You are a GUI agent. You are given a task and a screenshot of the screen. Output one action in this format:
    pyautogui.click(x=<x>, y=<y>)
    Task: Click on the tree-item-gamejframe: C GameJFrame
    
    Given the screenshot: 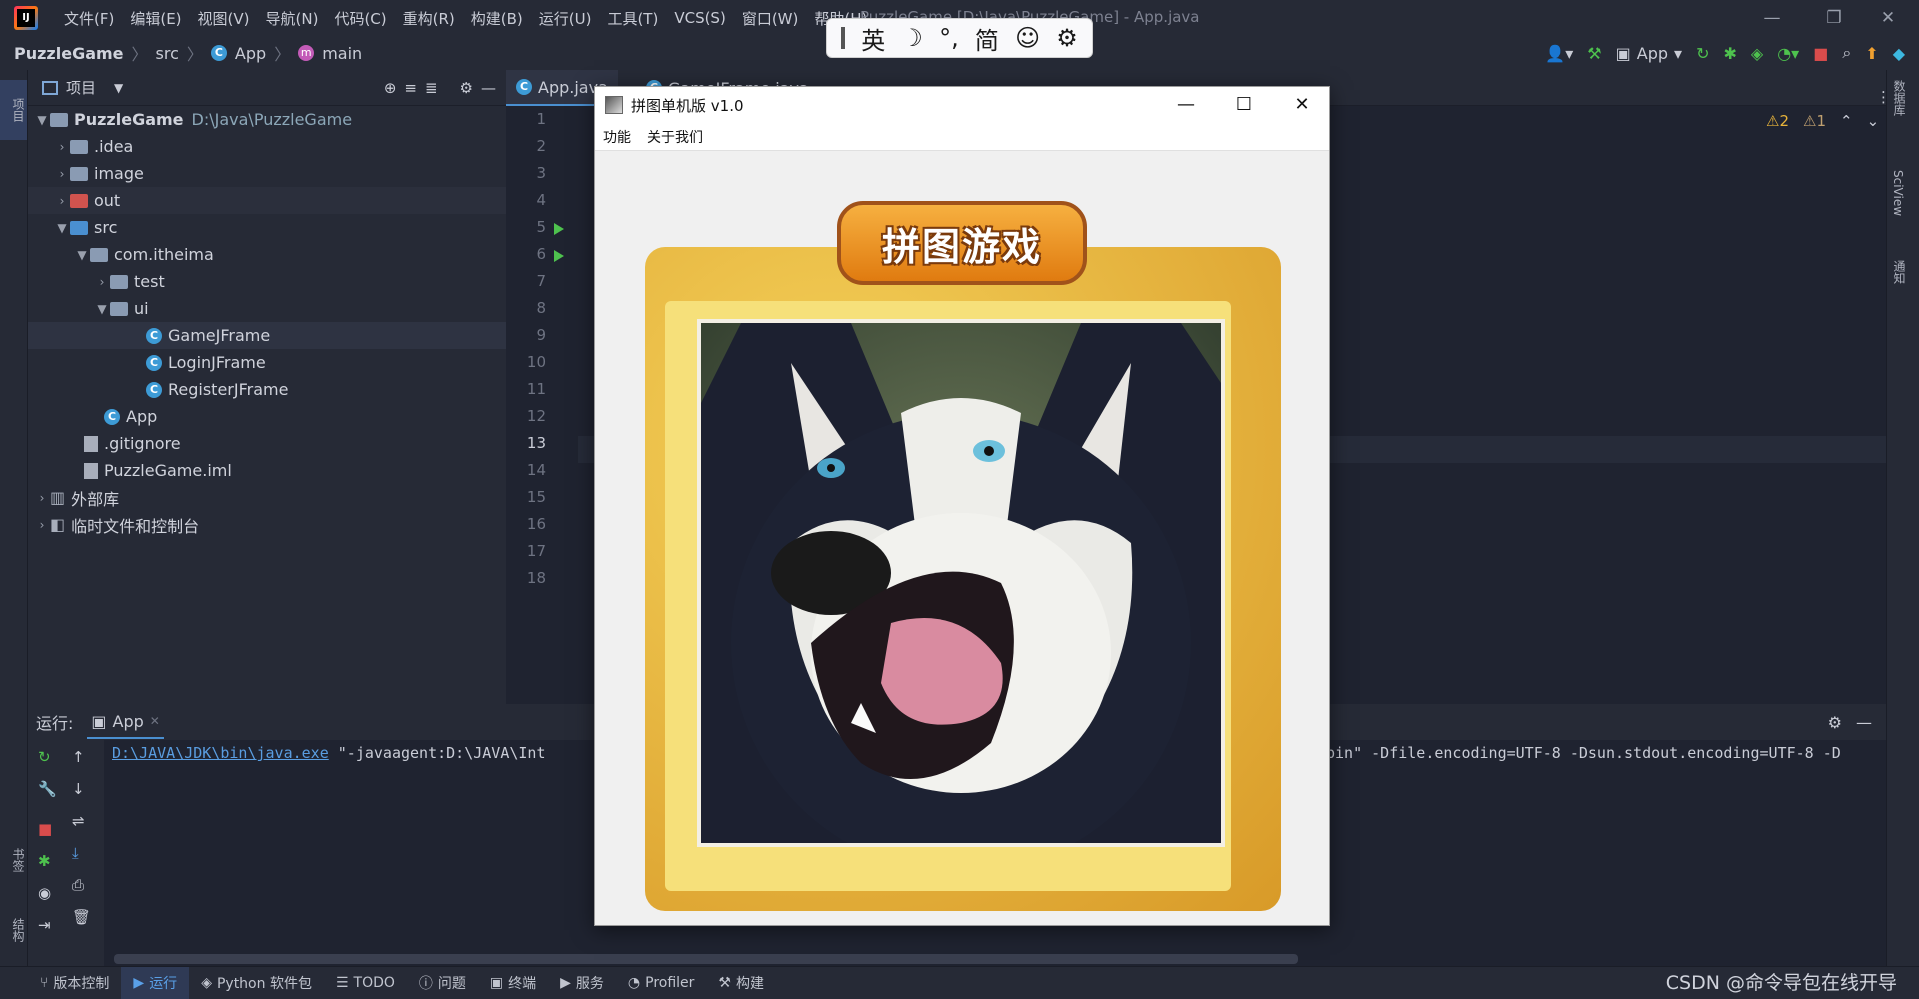 What is the action you would take?
    pyautogui.click(x=267, y=335)
    